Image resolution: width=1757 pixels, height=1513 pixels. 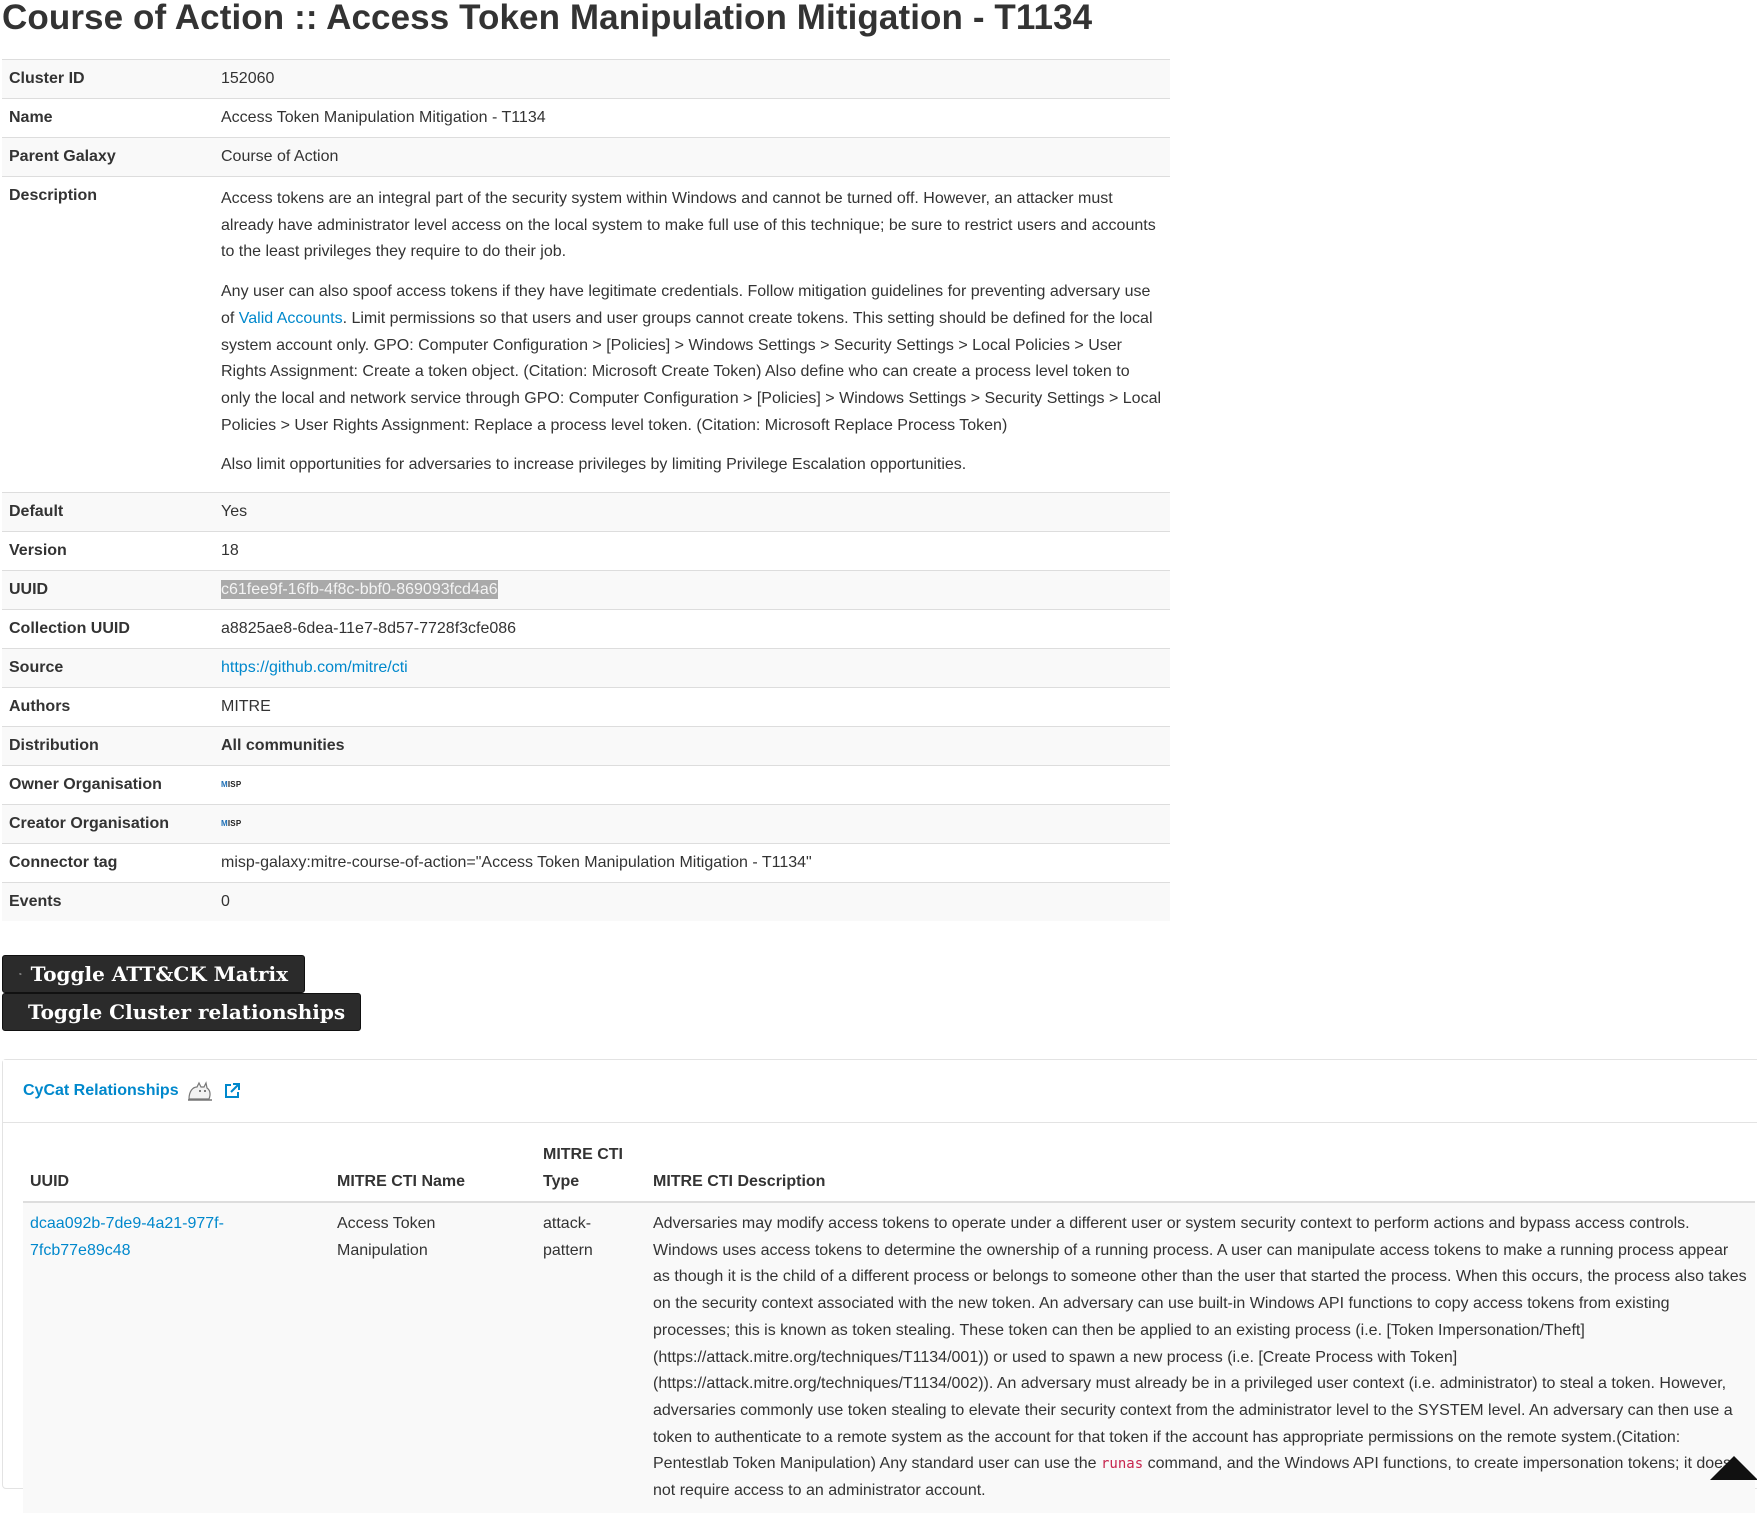 I want to click on cluster-id-label: Cluster ID, so click(x=47, y=78).